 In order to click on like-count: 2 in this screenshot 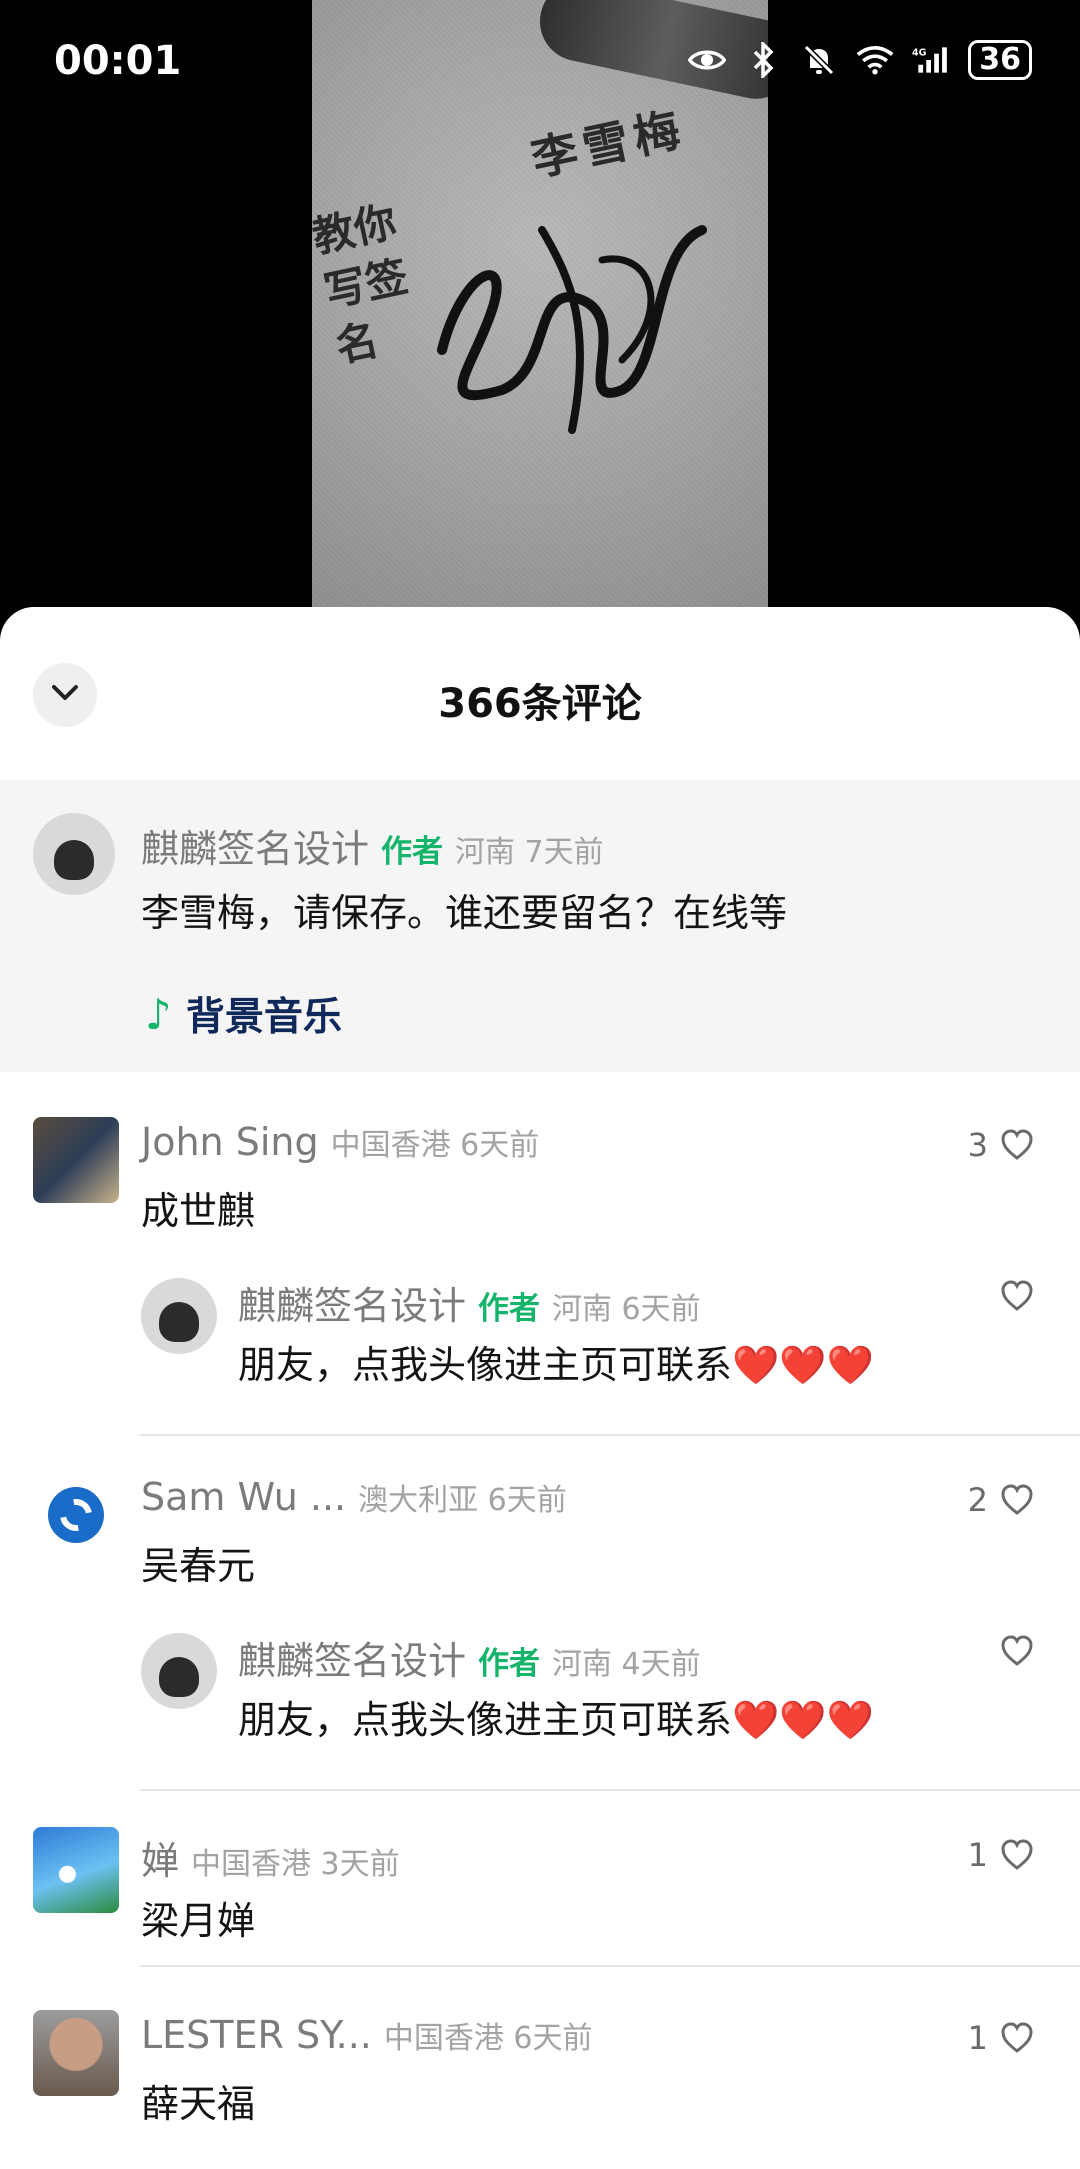, I will do `click(977, 1500)`.